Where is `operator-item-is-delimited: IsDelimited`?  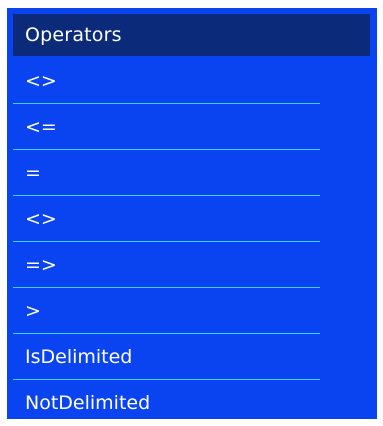
operator-item-is-delimited: IsDelimited is located at coordinates (191, 357).